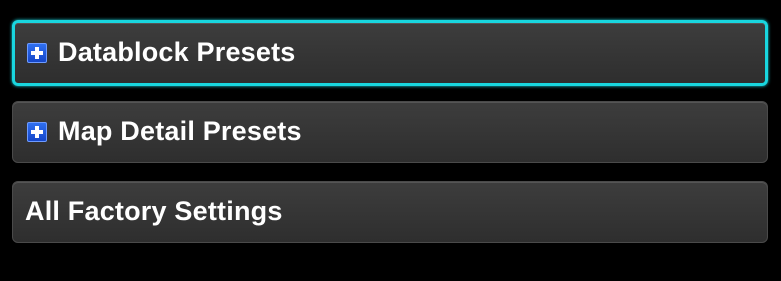 This screenshot has height=281, width=781. Describe the element at coordinates (180, 130) in the screenshot. I see `map-detail-presets-label: Map Detail Presets` at that location.